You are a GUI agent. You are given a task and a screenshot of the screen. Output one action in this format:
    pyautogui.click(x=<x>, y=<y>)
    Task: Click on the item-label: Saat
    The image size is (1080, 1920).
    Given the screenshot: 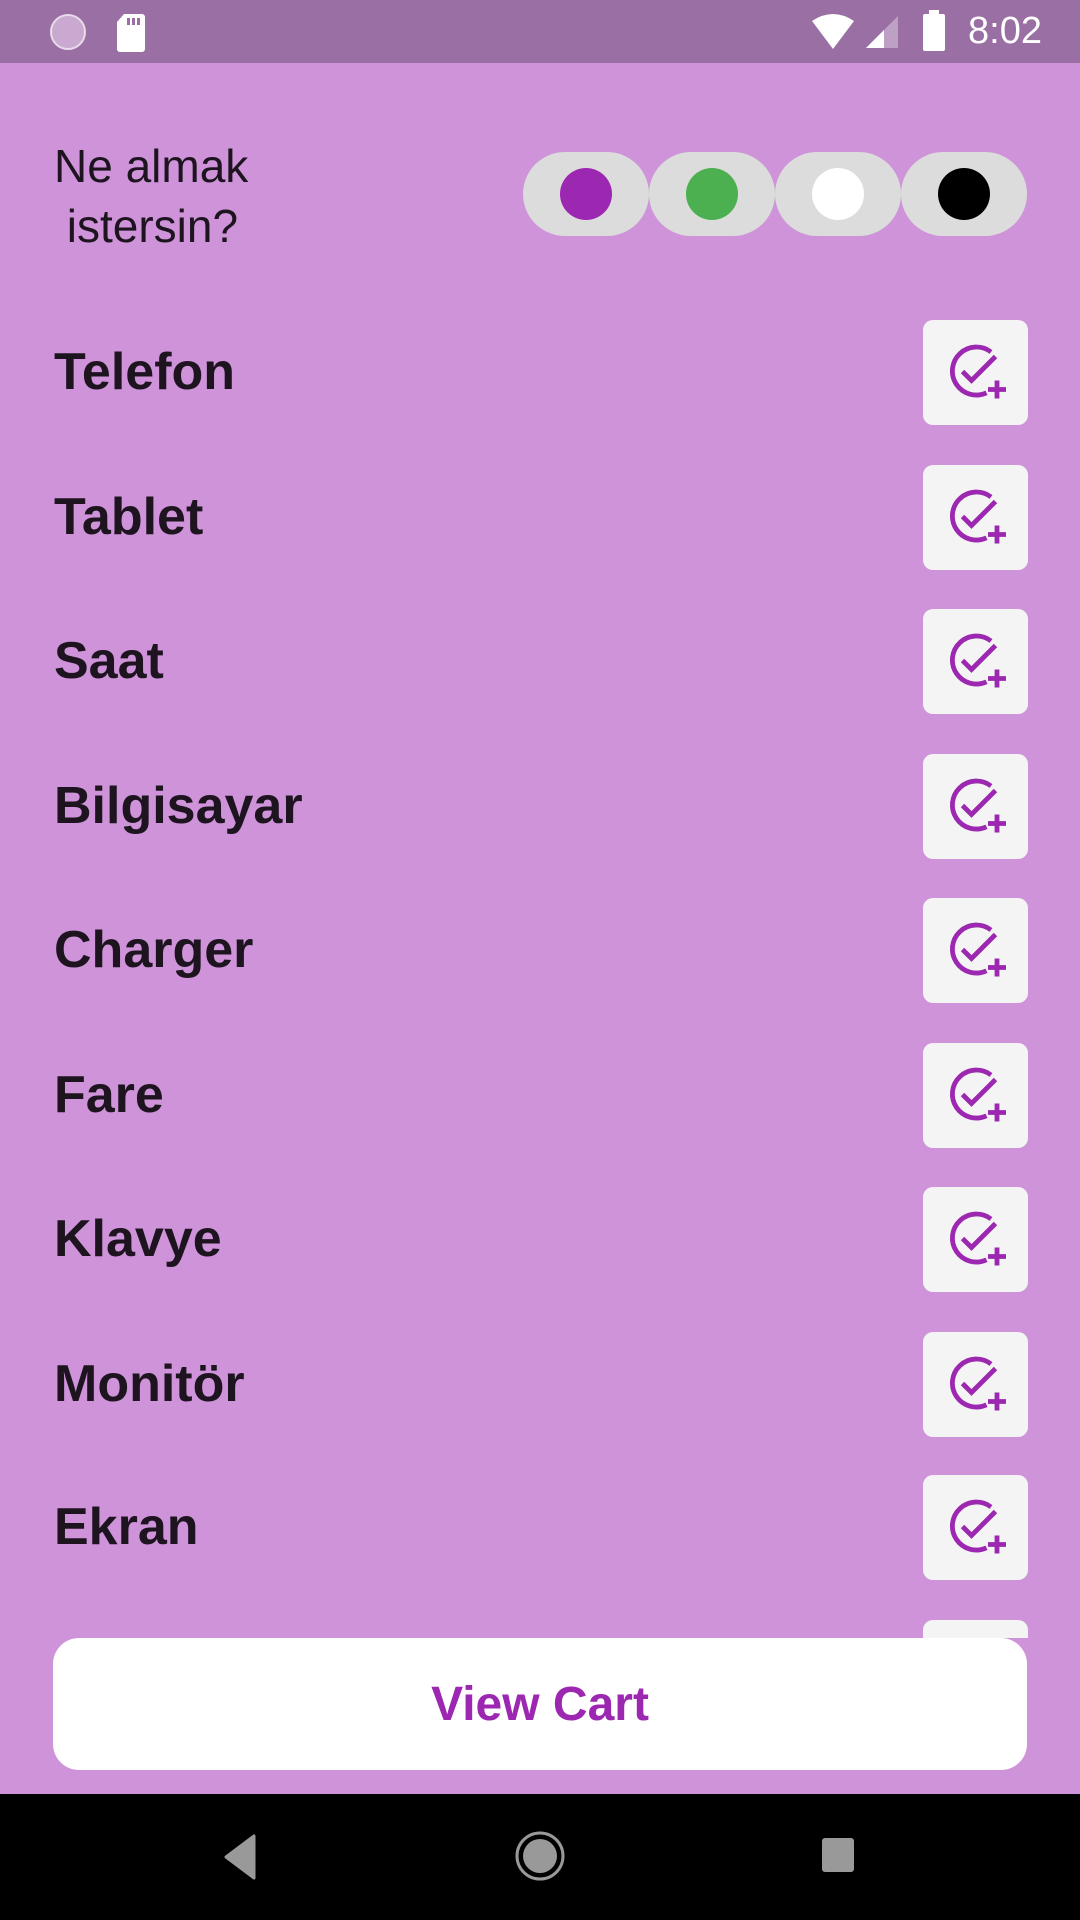 What is the action you would take?
    pyautogui.click(x=109, y=661)
    